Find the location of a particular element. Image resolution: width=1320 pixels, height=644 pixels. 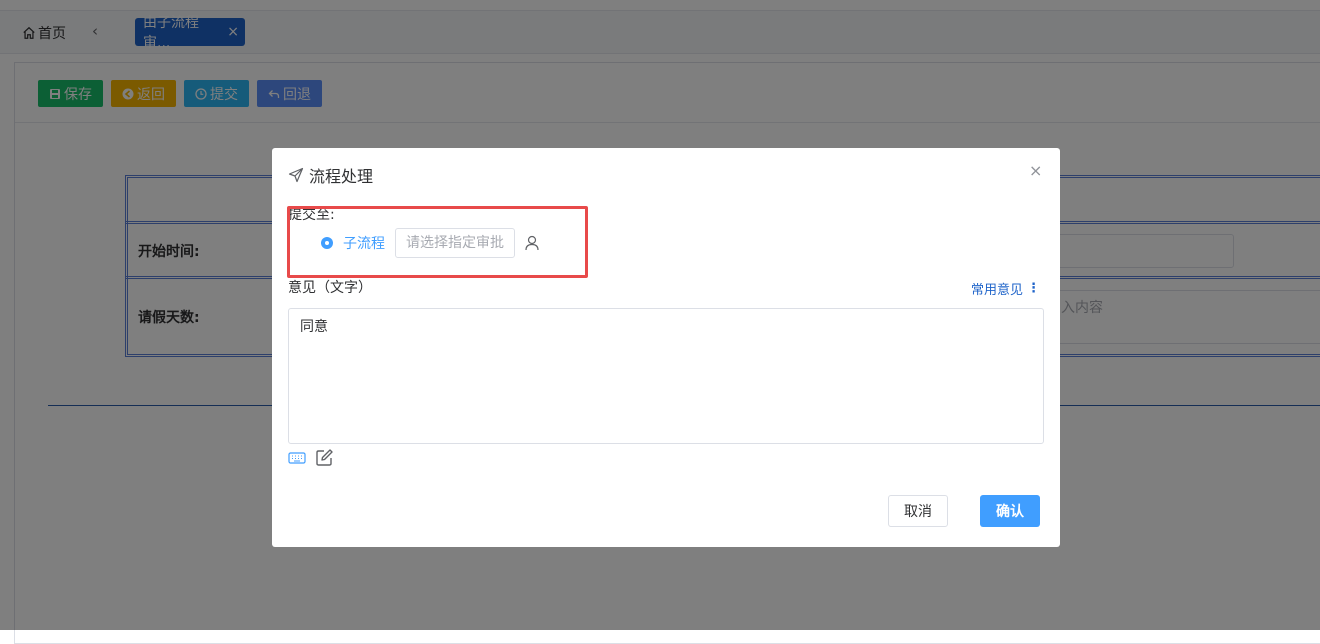

dialog-title: 流程处理 is located at coordinates (341, 176).